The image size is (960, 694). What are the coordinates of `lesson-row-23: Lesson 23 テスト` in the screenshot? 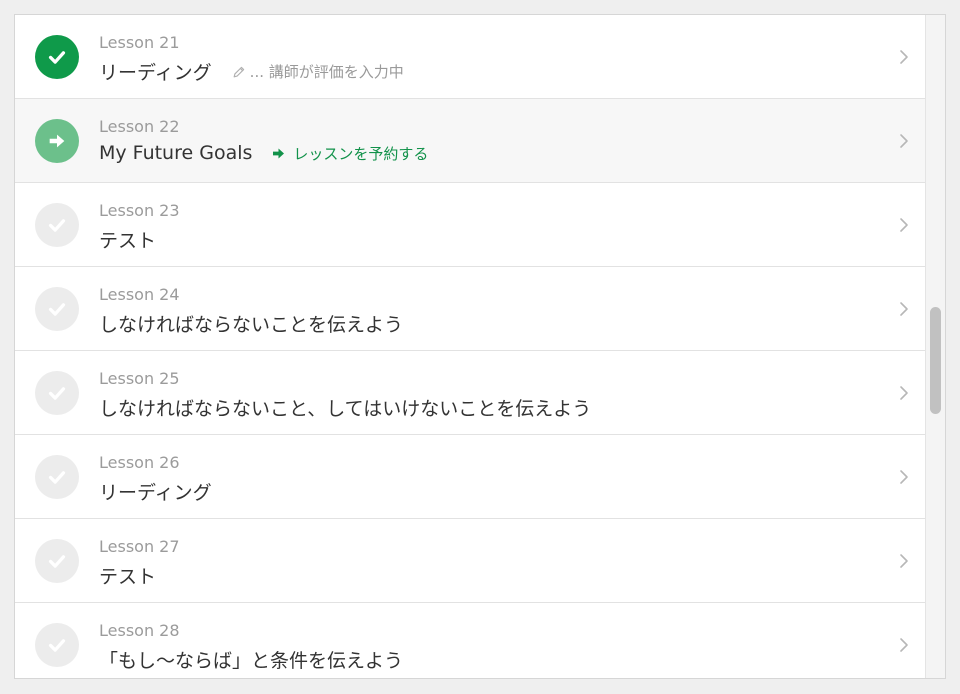 It's located at (471, 225).